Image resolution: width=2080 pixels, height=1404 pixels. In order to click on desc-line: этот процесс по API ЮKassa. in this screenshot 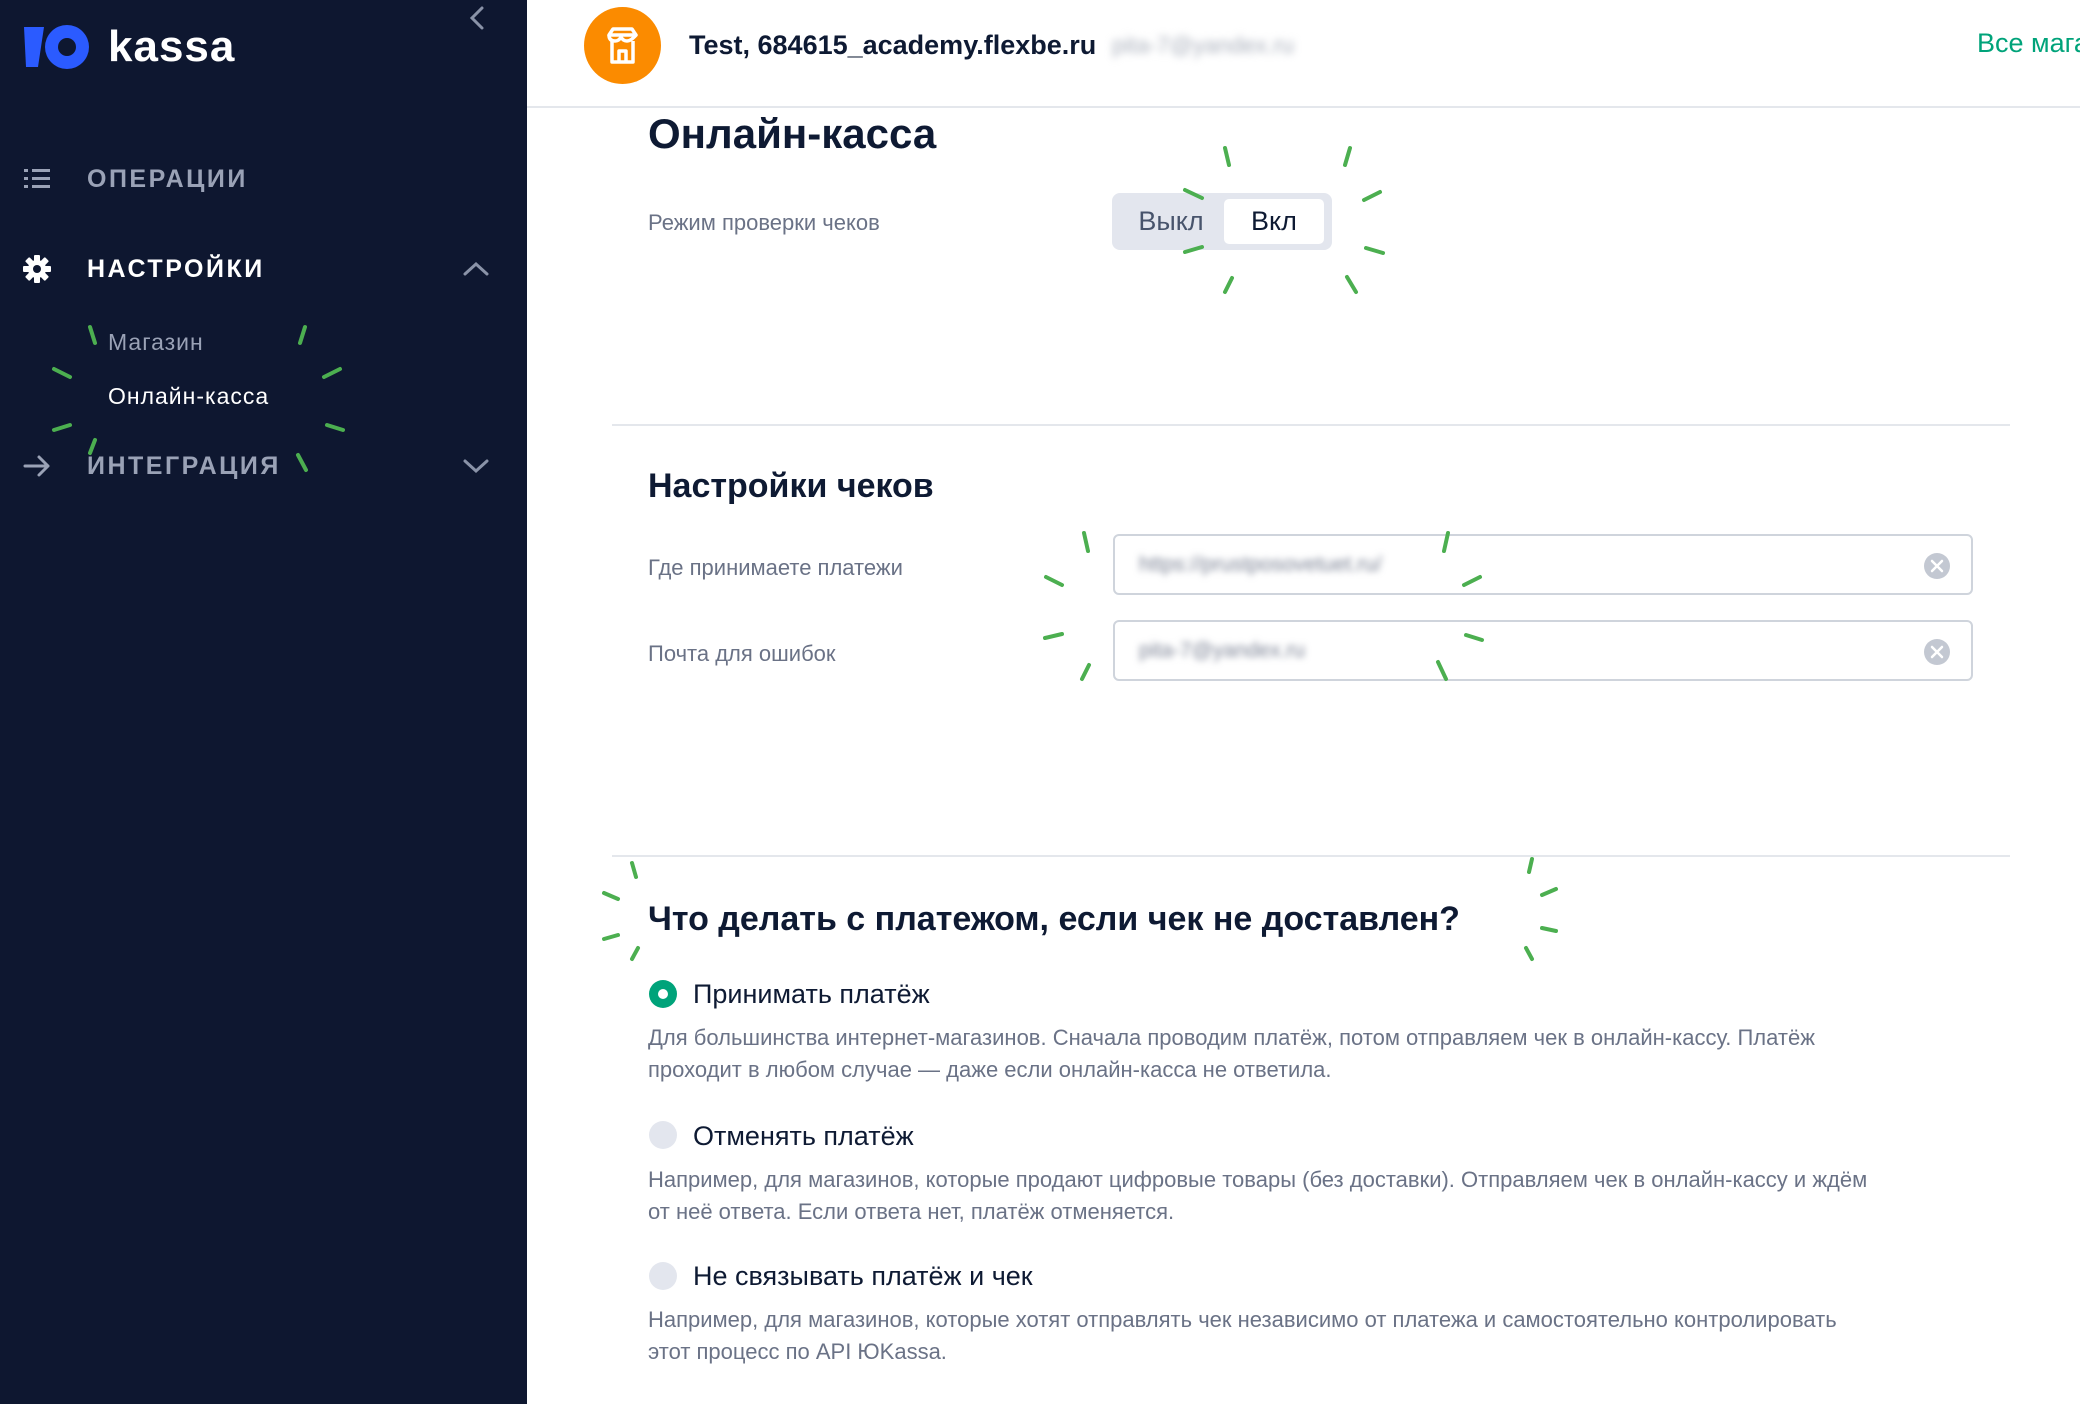, I will do `click(797, 1351)`.